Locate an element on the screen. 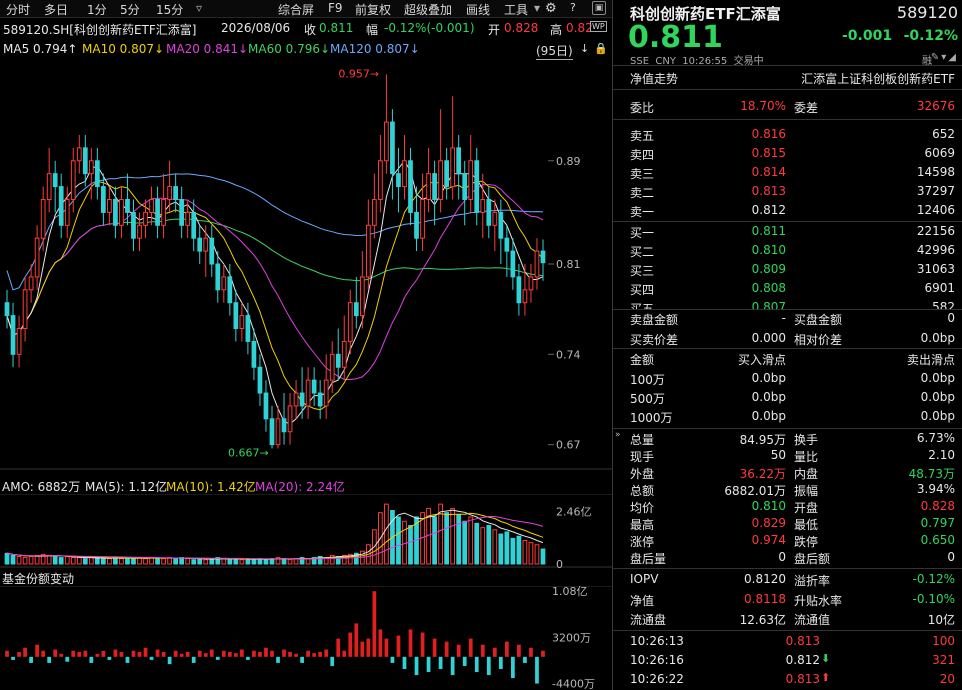  period-dropdown-icon: ▿ is located at coordinates (199, 8).